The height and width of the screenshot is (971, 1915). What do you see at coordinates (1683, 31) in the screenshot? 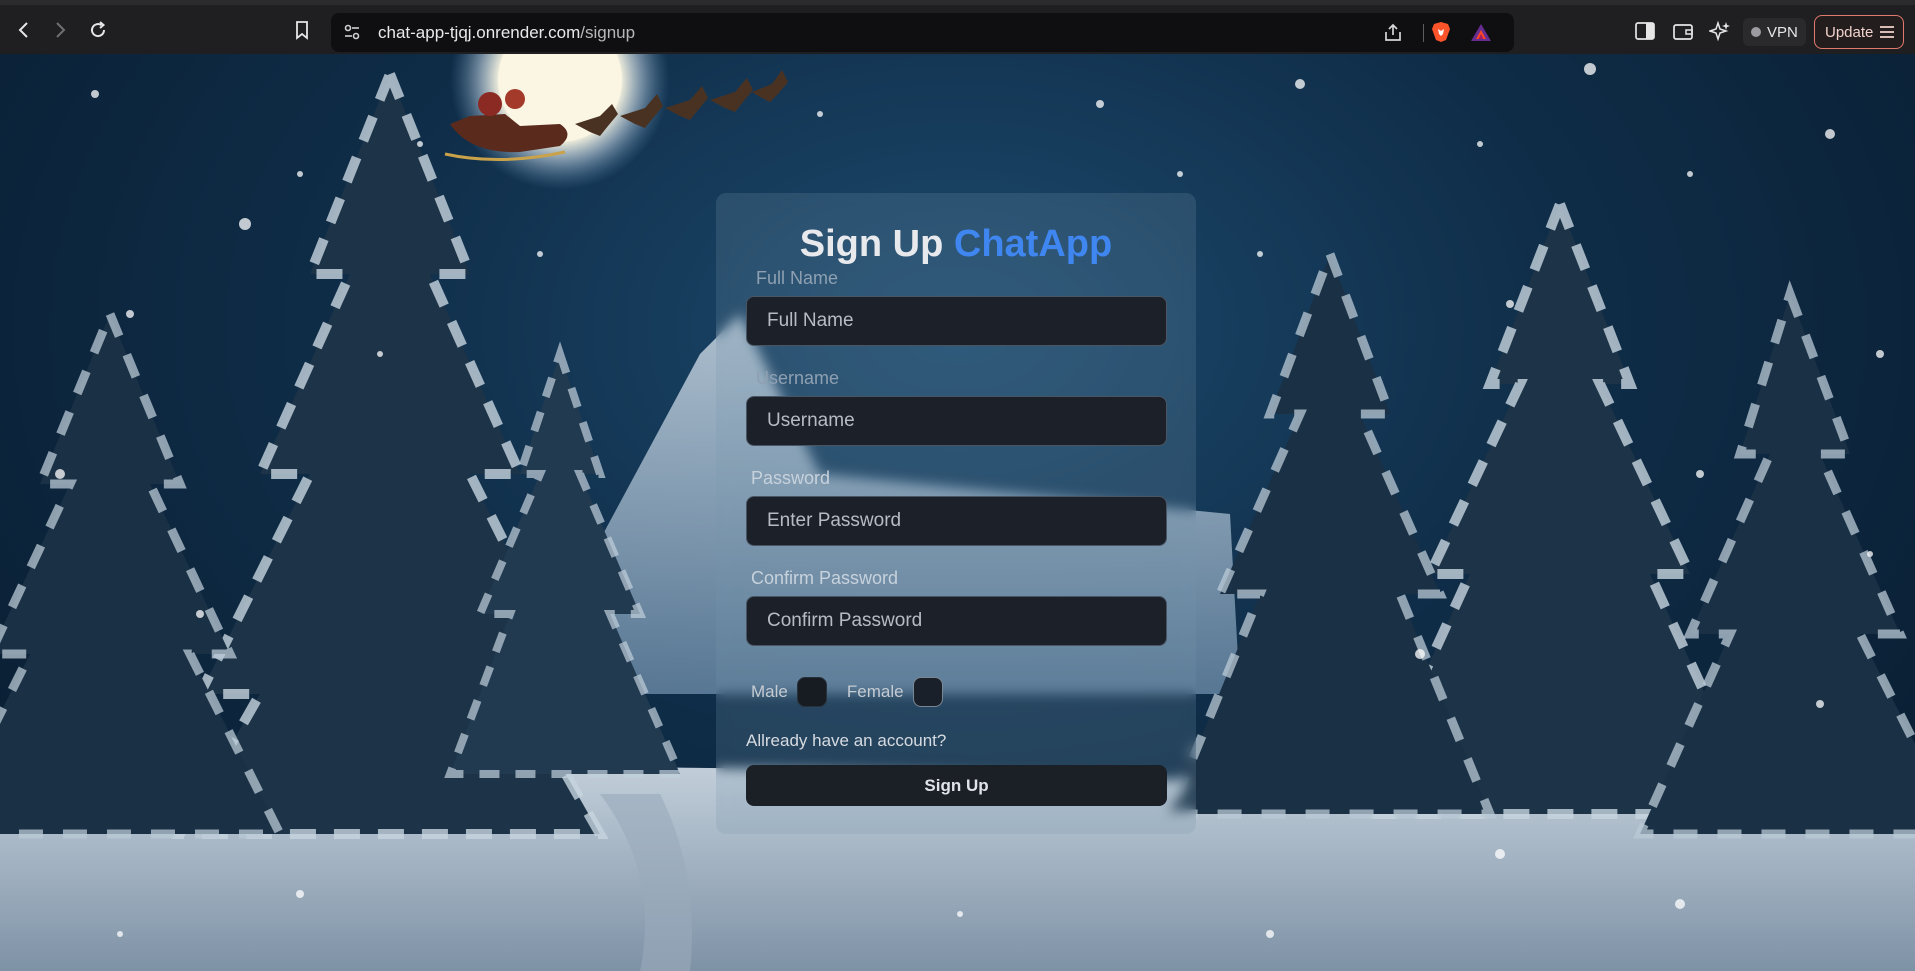
I see `wallet-icon` at bounding box center [1683, 31].